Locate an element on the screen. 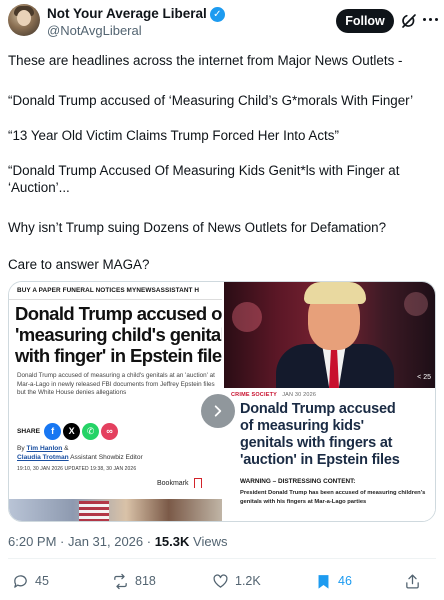 The image size is (444, 600). headline-line: Donald Trump accused is located at coordinates (318, 409).